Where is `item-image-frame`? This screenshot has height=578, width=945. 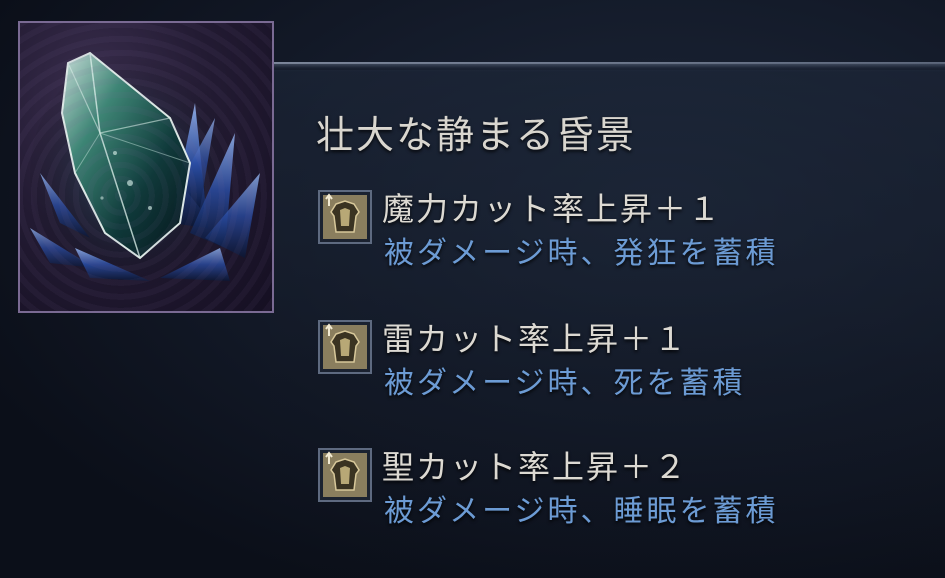 item-image-frame is located at coordinates (146, 167).